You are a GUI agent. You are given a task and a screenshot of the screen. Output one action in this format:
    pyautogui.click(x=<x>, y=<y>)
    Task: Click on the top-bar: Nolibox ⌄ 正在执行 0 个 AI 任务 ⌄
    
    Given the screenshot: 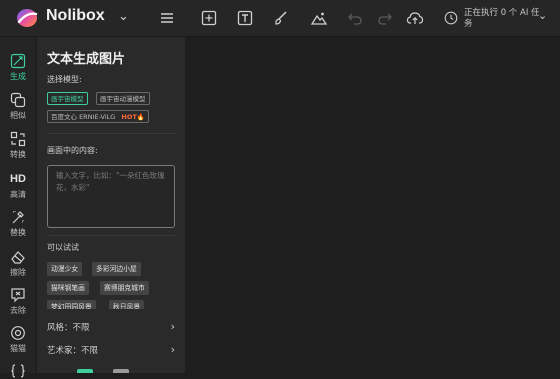 What is the action you would take?
    pyautogui.click(x=280, y=18)
    